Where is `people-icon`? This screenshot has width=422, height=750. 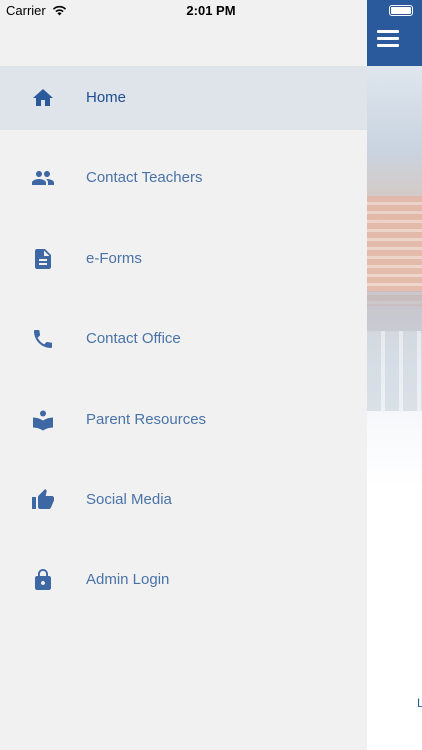 people-icon is located at coordinates (43, 178).